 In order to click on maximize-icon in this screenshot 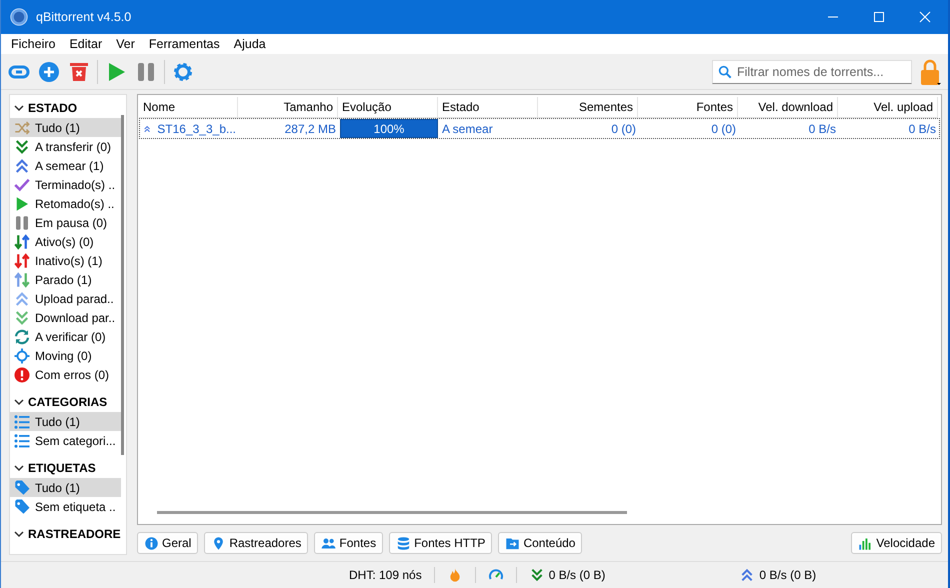, I will do `click(879, 17)`.